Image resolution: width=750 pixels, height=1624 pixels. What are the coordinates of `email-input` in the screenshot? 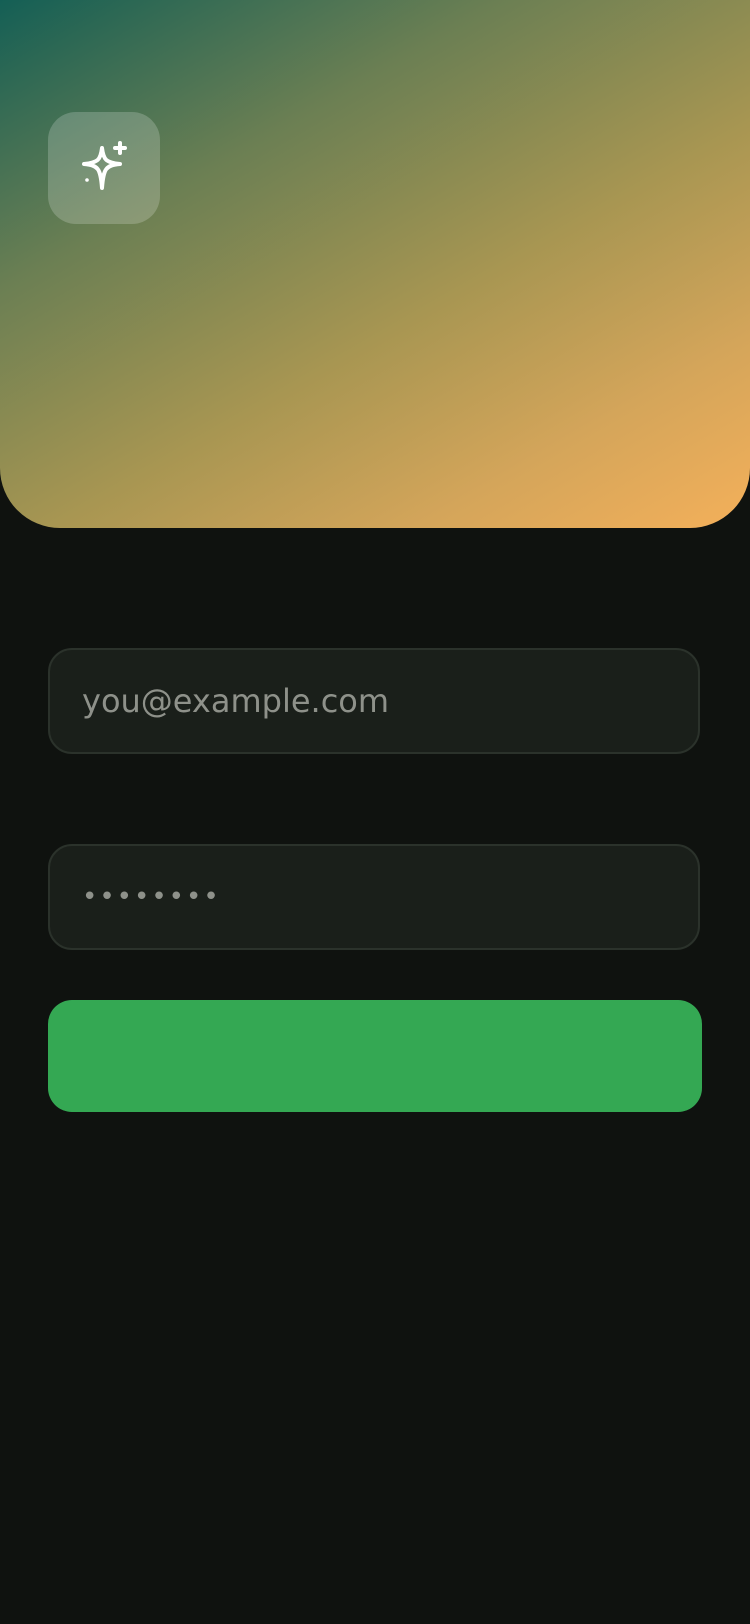 It's located at (390, 701).